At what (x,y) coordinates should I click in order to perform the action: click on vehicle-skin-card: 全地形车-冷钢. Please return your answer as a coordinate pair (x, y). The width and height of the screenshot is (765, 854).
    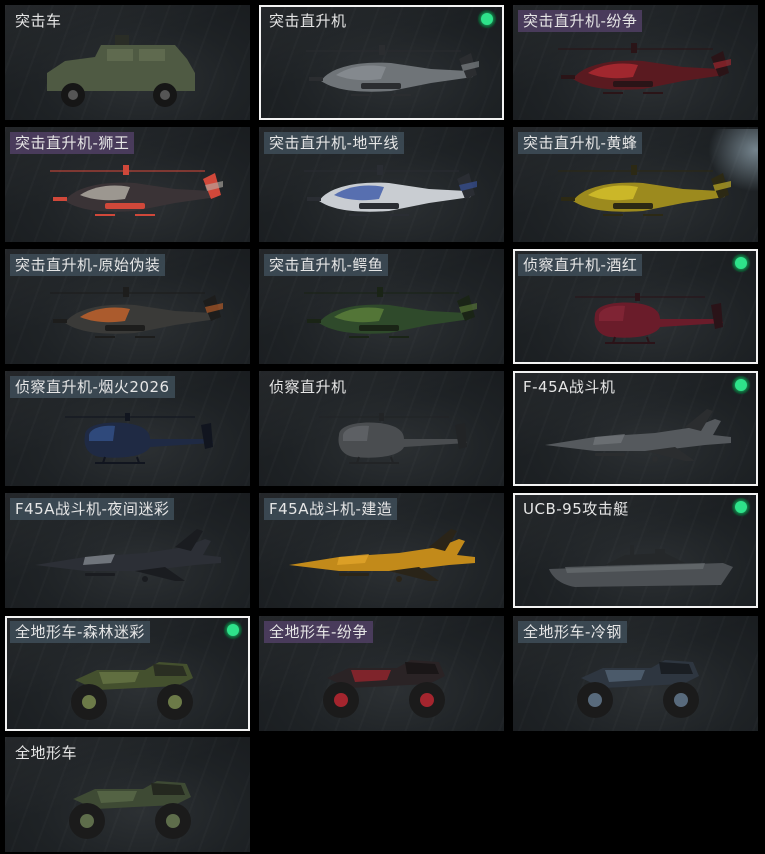
    Looking at the image, I should click on (635, 673).